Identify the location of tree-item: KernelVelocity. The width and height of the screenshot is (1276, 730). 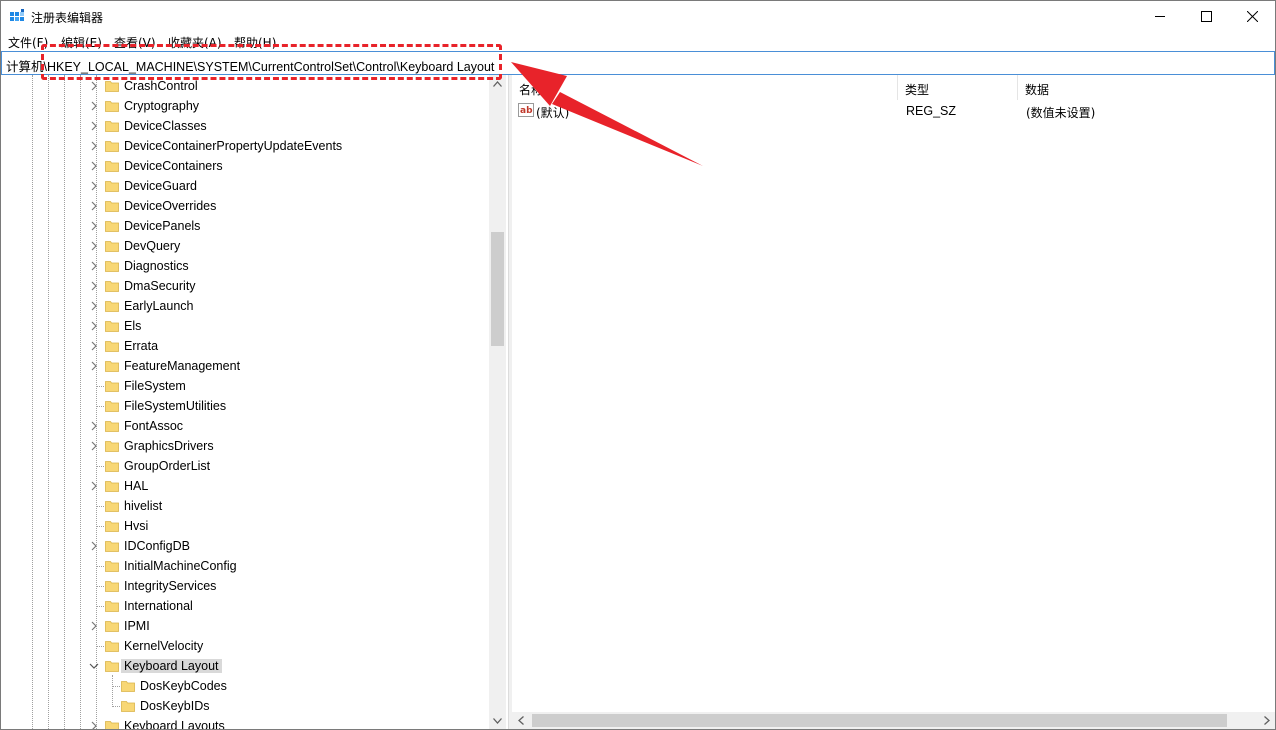
(245, 646).